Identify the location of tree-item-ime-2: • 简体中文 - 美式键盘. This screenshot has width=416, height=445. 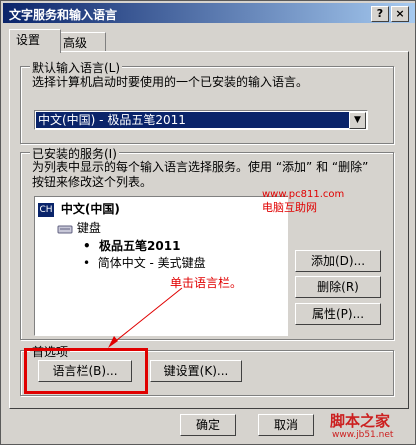
(144, 262).